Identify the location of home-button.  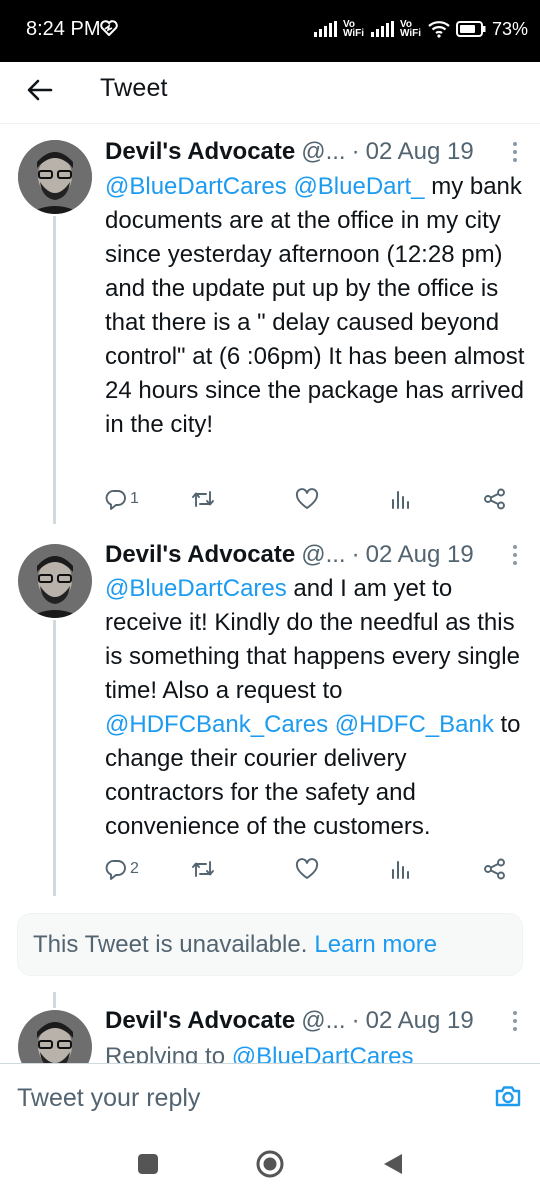
(270, 1164).